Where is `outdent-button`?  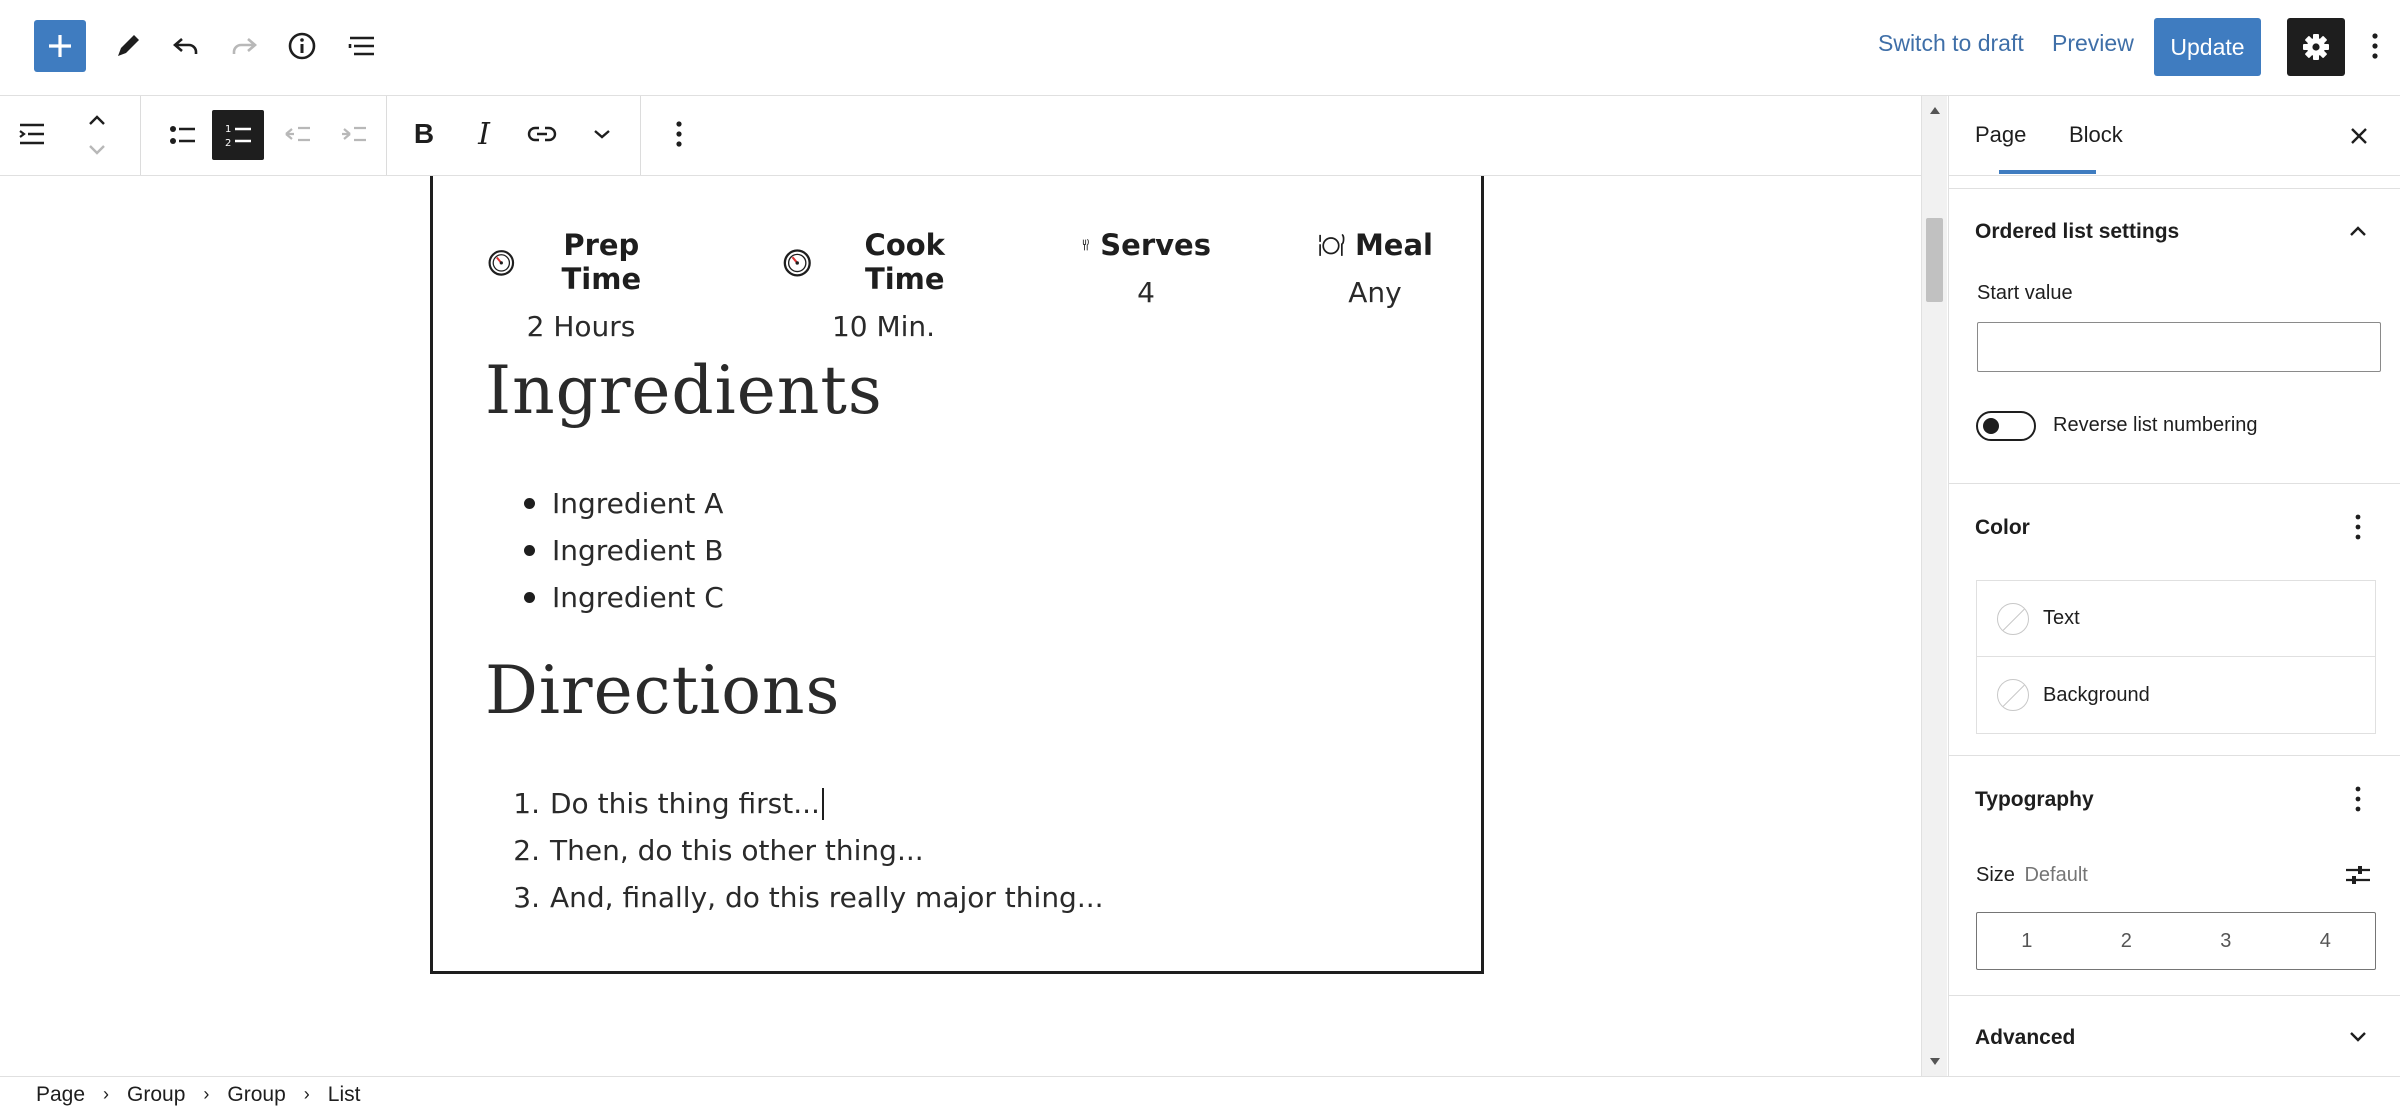
outdent-button is located at coordinates (298, 134).